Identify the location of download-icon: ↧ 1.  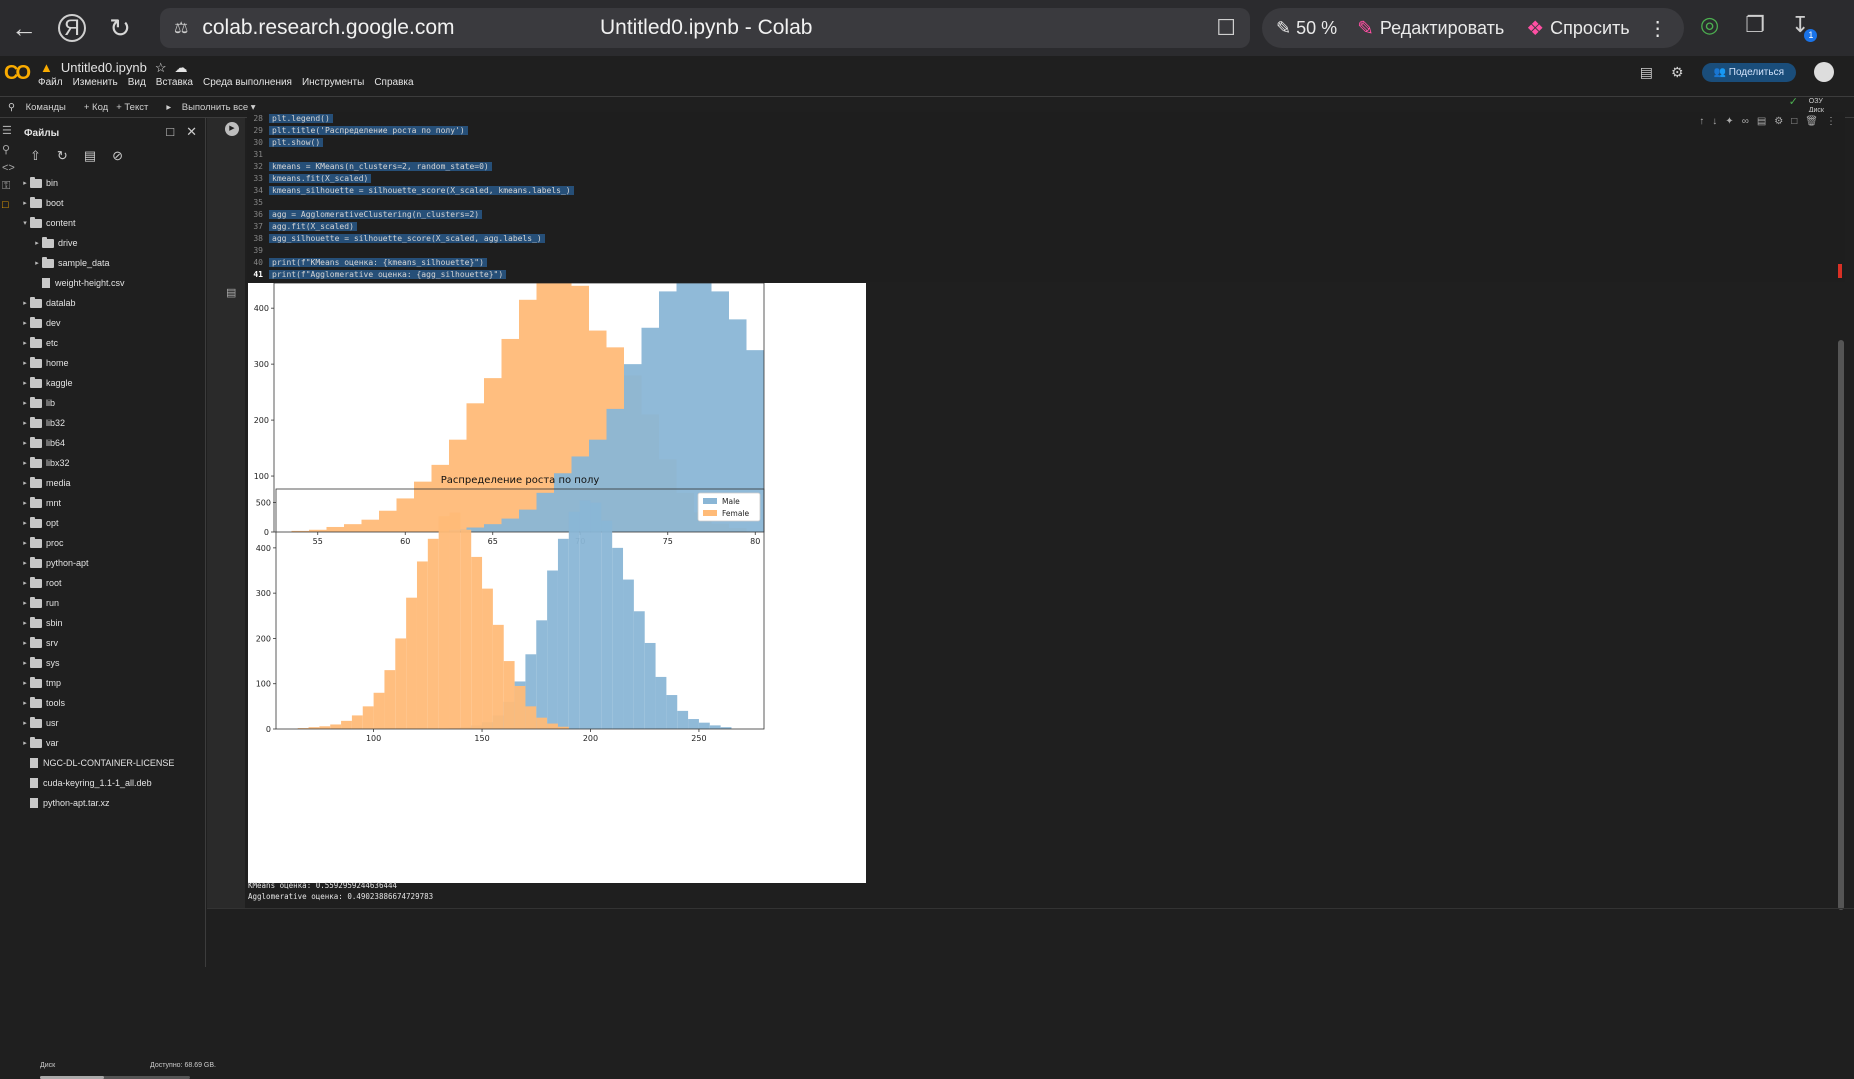
(1804, 27).